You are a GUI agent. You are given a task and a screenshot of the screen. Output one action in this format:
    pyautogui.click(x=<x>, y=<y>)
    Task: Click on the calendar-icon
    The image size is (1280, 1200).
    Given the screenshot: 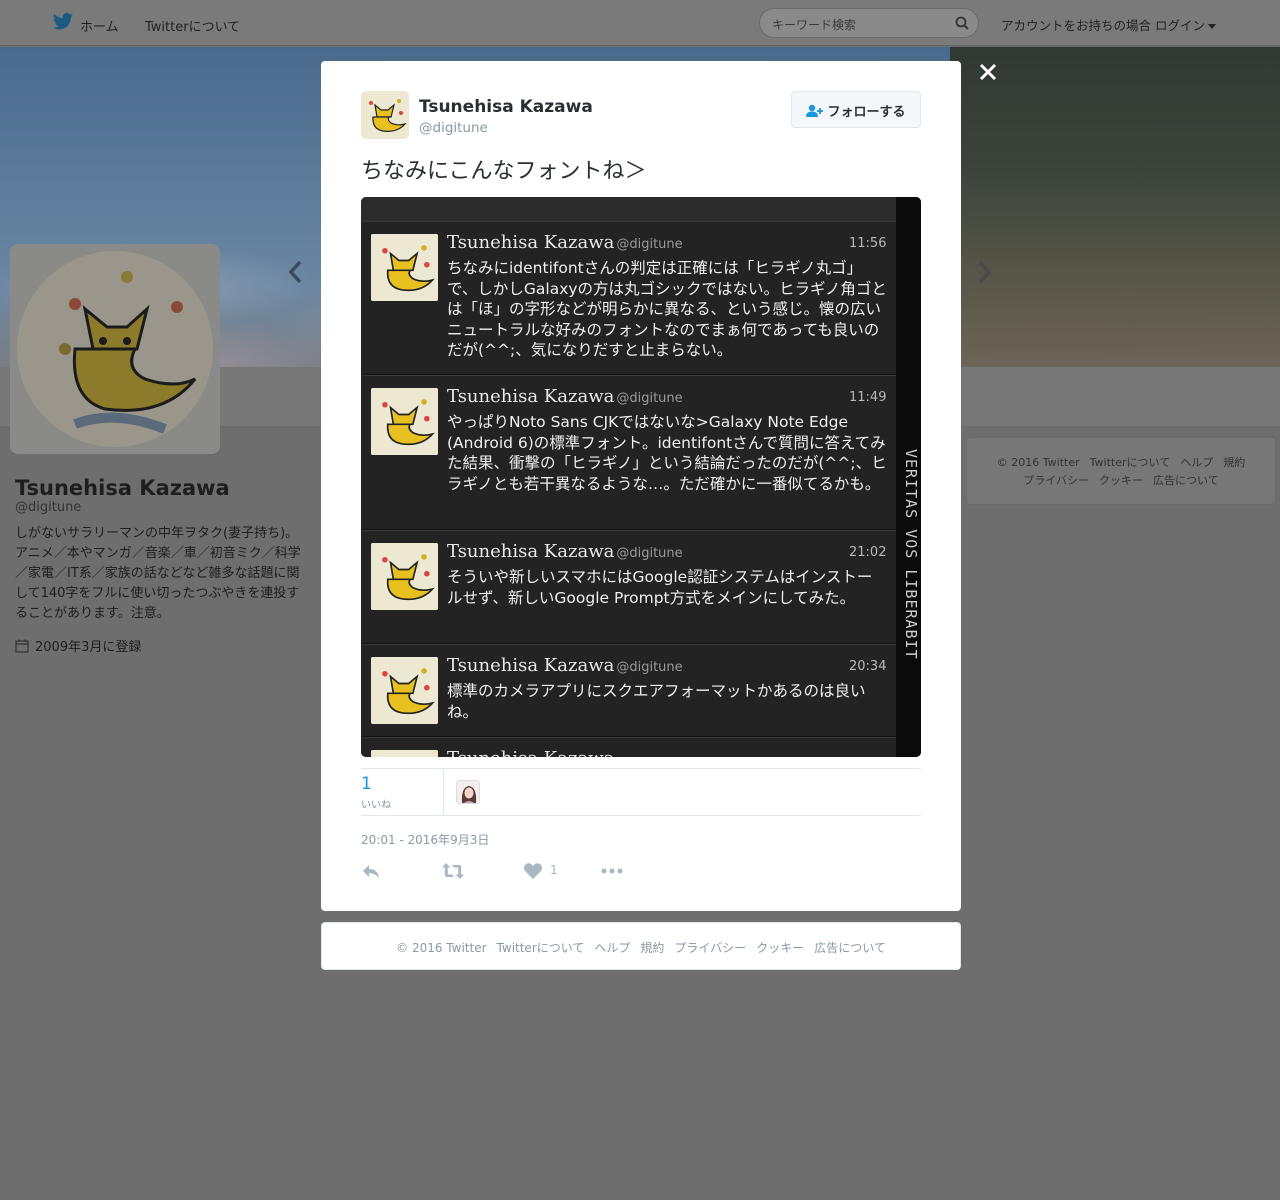 What is the action you would take?
    pyautogui.click(x=22, y=646)
    